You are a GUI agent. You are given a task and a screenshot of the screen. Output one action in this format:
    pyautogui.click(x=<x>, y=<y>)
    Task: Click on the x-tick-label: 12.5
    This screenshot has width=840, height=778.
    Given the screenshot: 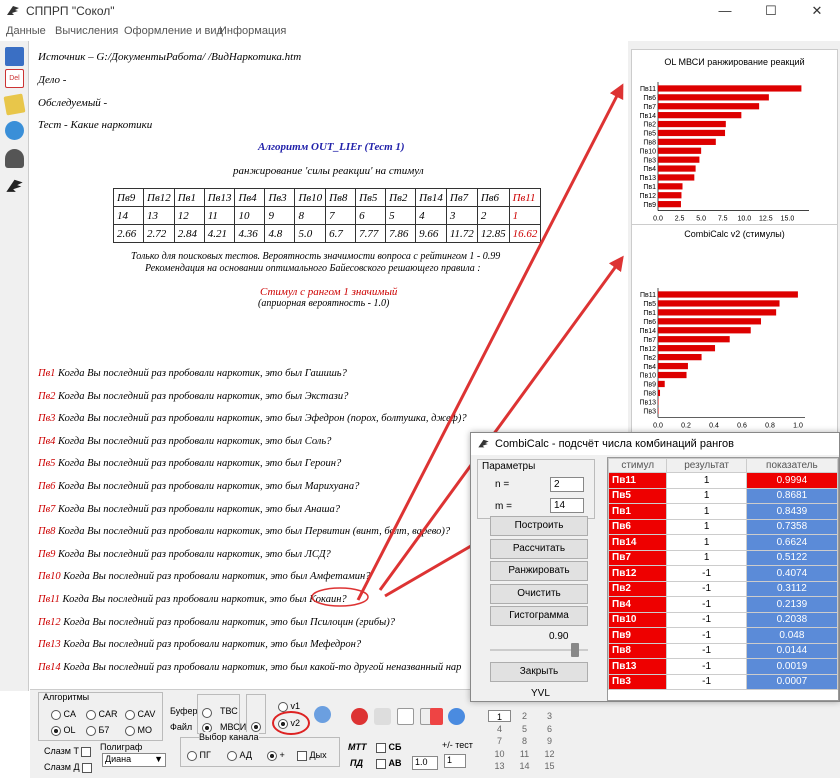 What is the action you would take?
    pyautogui.click(x=766, y=219)
    